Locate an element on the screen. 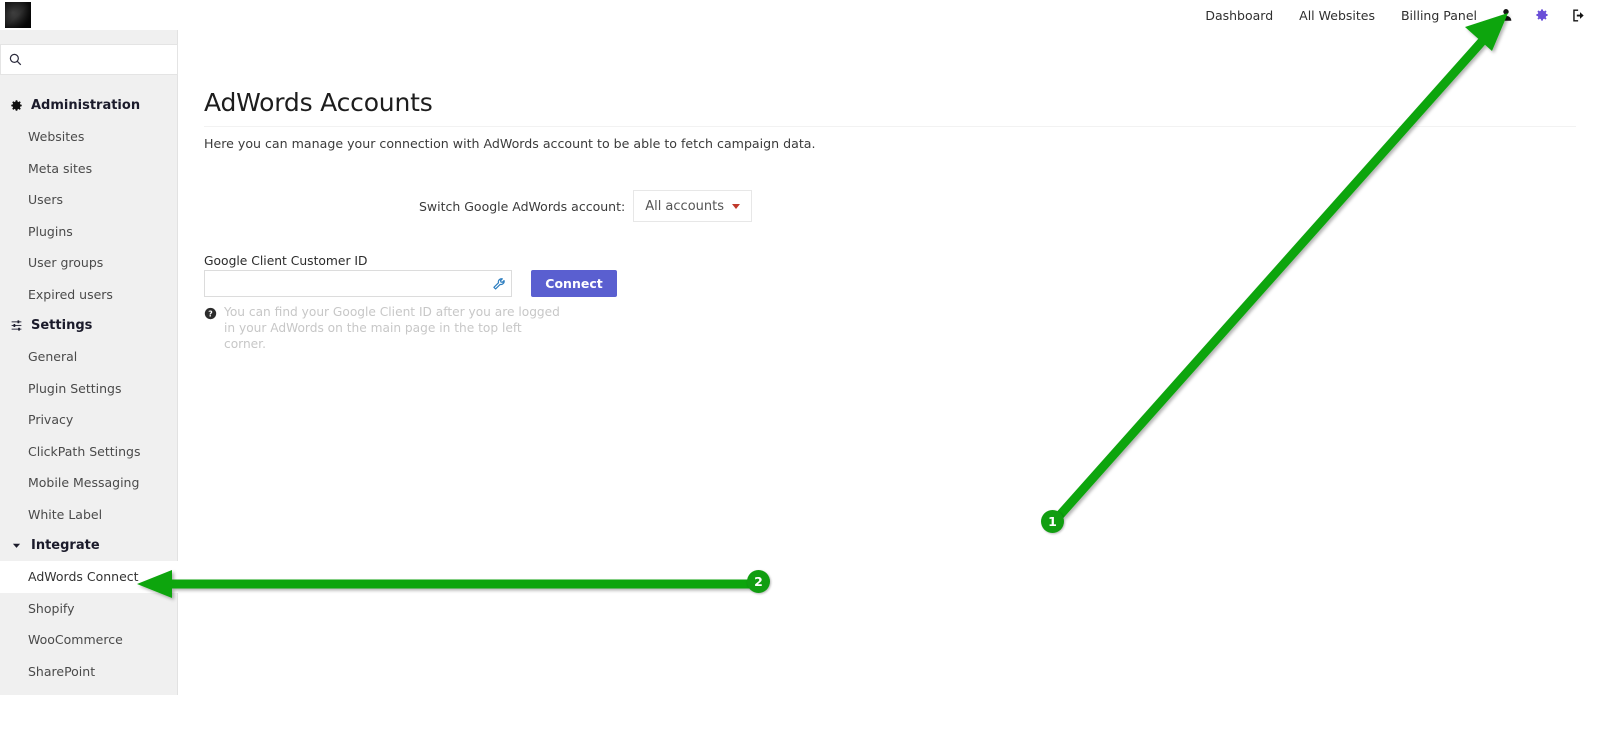 The height and width of the screenshot is (731, 1600). sidebar-item-plugins: Plugins is located at coordinates (89, 232).